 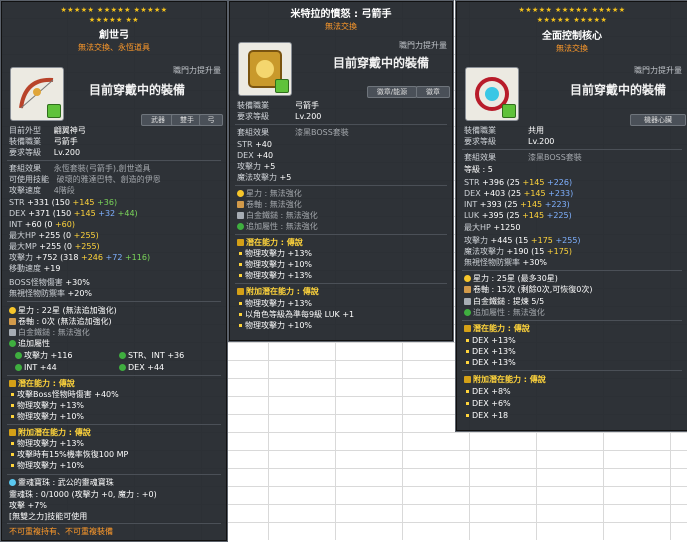 I want to click on stat-row-dex: DEX +403 (25 +145 +233), so click(x=519, y=193).